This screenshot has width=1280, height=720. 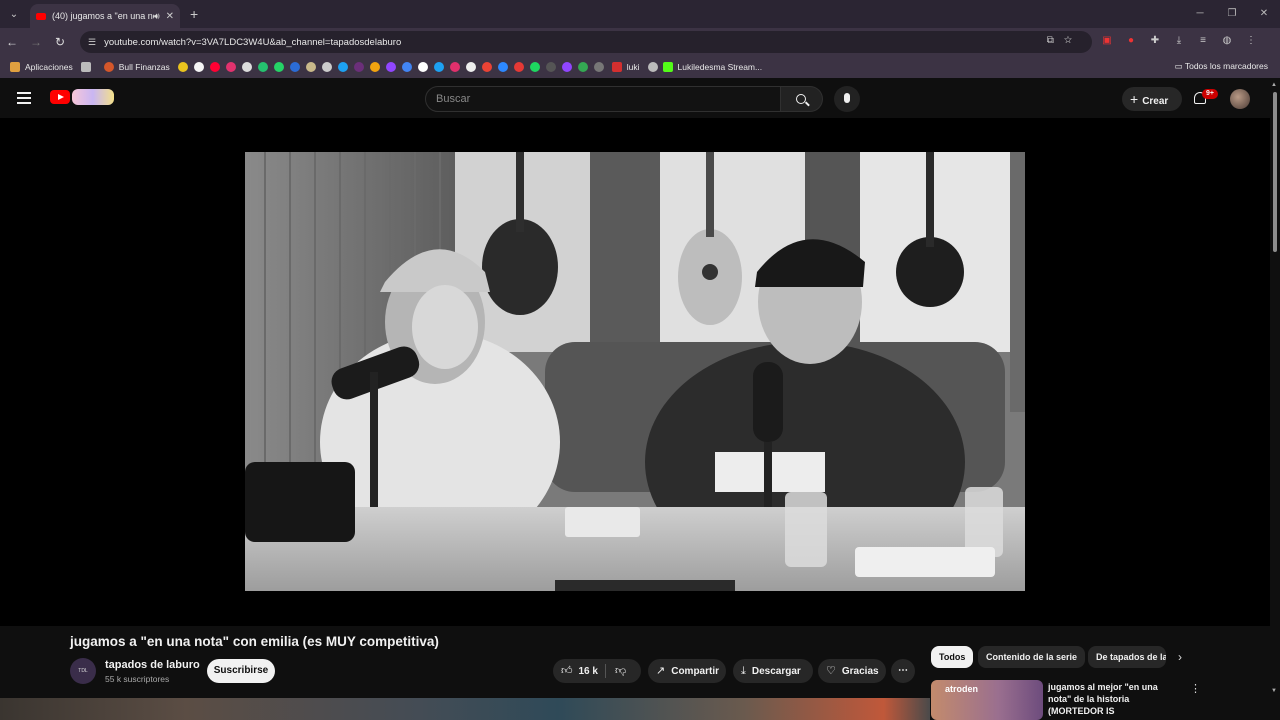 I want to click on like-count: 16 k, so click(x=588, y=671).